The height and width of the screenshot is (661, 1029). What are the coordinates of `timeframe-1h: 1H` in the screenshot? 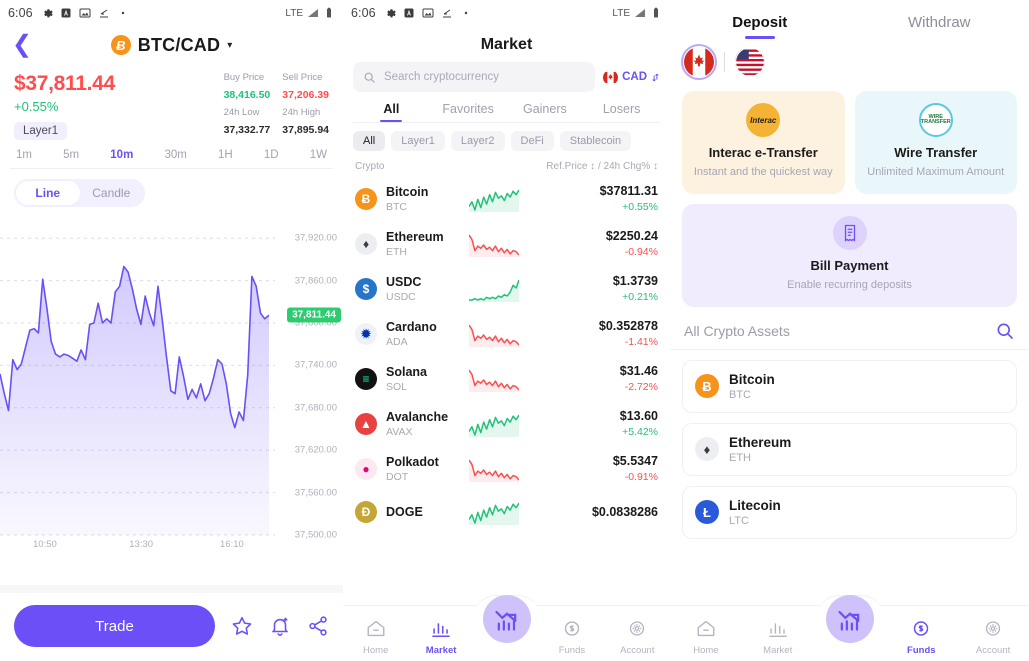 It's located at (225, 155).